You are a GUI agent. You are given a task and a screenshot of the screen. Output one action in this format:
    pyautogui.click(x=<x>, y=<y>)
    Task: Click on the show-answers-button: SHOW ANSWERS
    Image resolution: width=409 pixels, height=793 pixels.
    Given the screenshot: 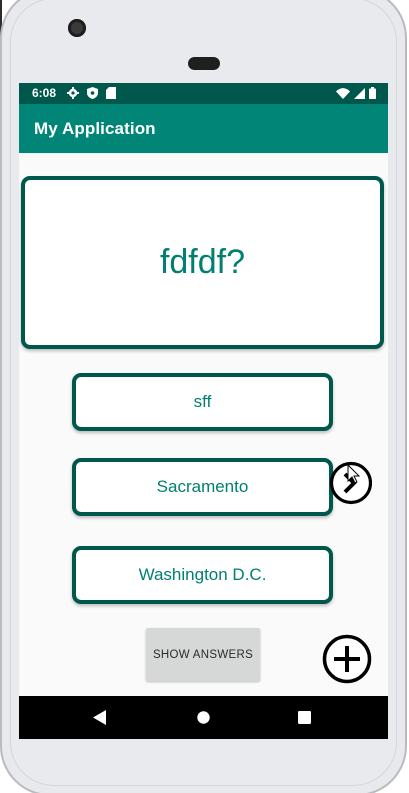 What is the action you would take?
    pyautogui.click(x=203, y=654)
    